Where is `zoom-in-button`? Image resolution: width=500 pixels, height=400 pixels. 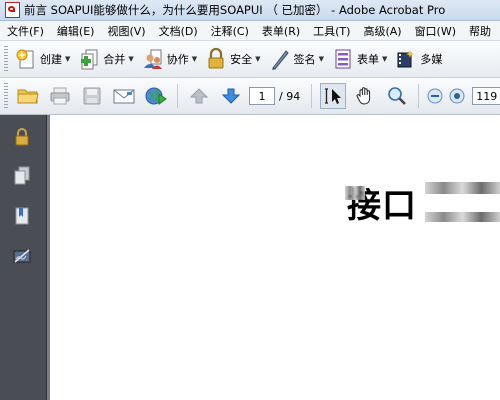
zoom-in-button is located at coordinates (457, 96).